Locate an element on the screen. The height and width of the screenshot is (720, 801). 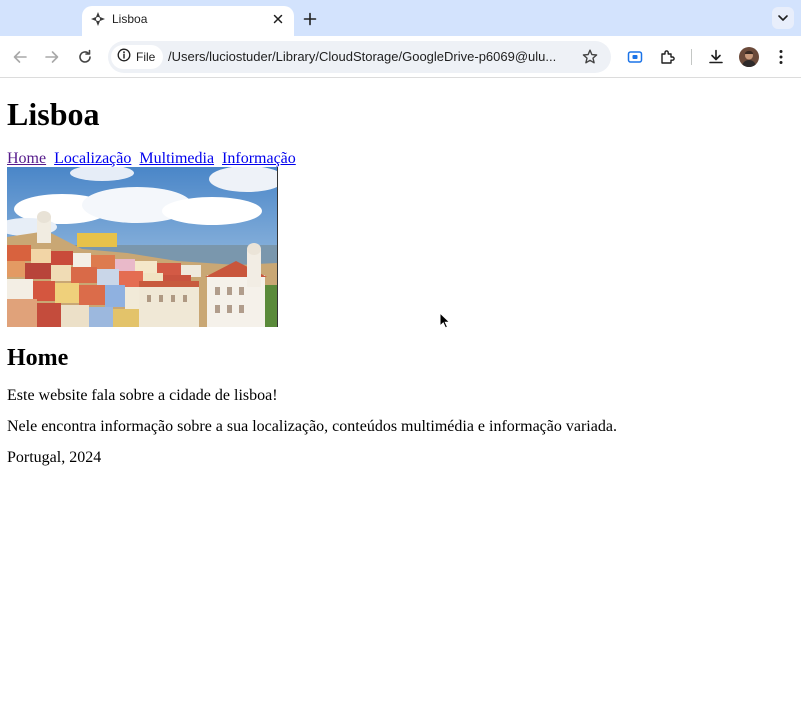
more-menu-icon is located at coordinates (781, 57).